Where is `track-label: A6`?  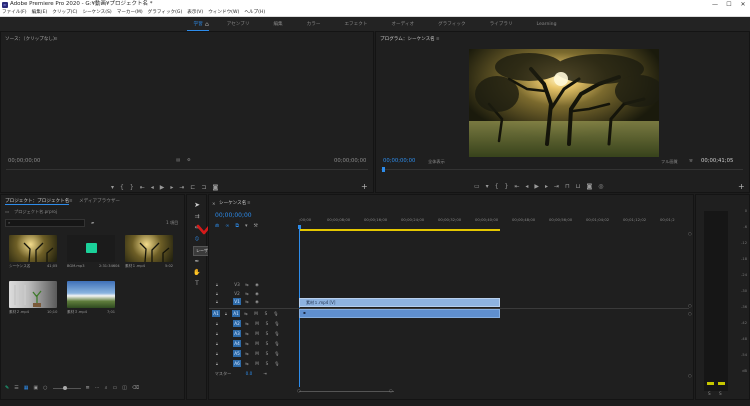 track-label: A6 is located at coordinates (237, 363).